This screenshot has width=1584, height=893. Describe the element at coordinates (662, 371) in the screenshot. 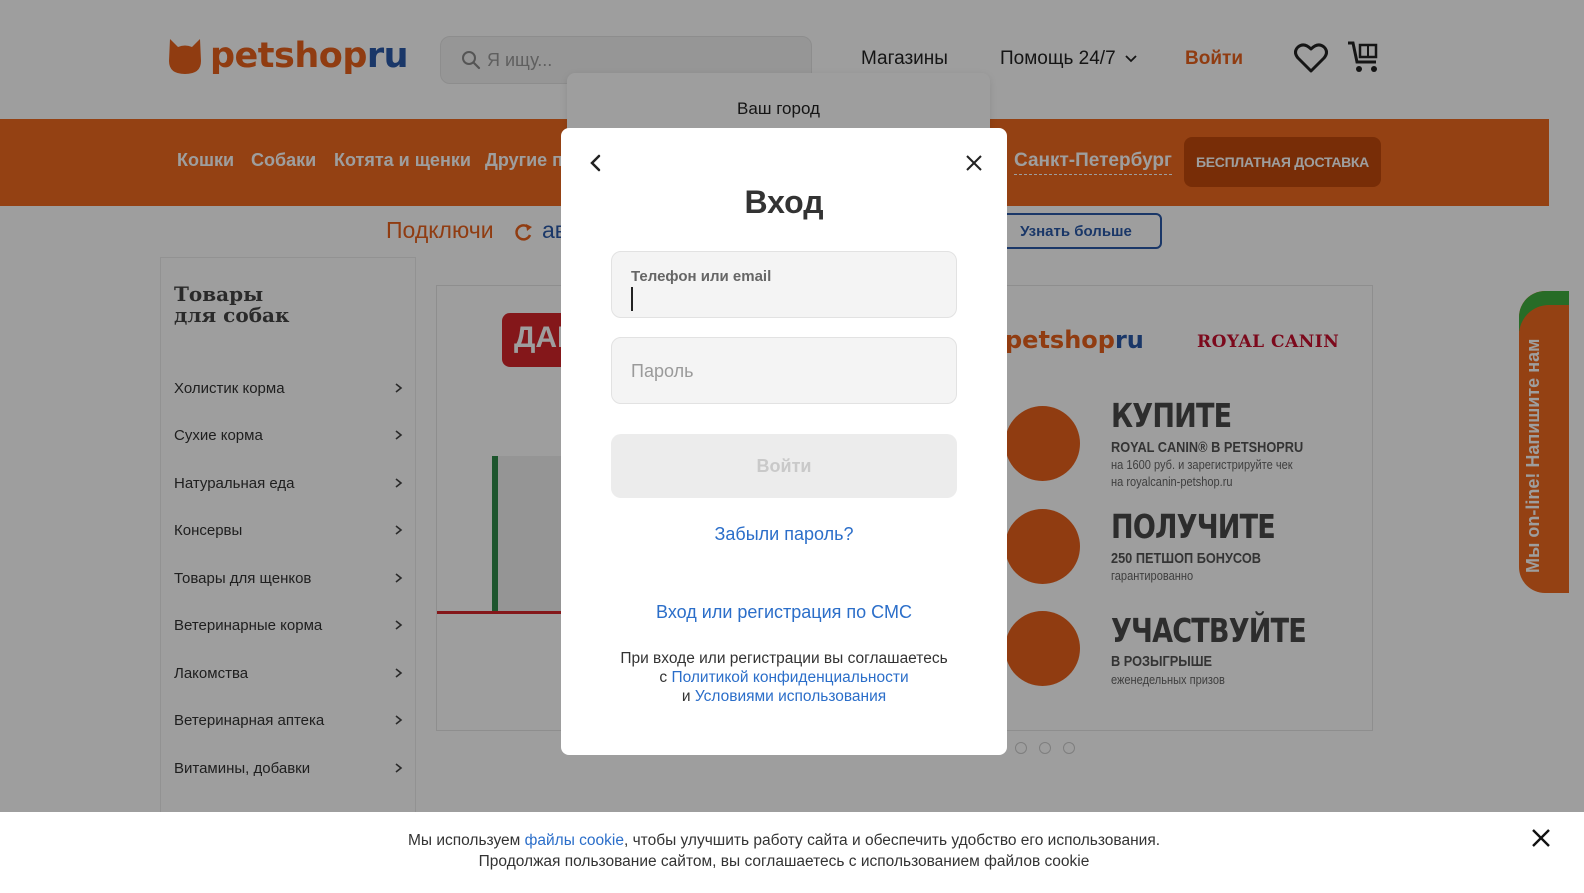

I see `password-placeholder: Пароль` at that location.